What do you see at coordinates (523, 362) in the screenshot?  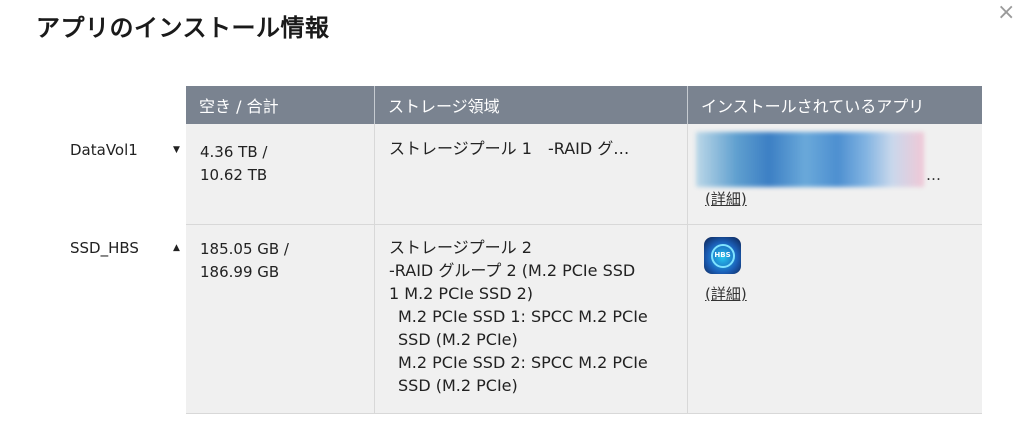 I see `storage-line: M.2 PCIe SSD 2: SPCC M.2 PCIe` at bounding box center [523, 362].